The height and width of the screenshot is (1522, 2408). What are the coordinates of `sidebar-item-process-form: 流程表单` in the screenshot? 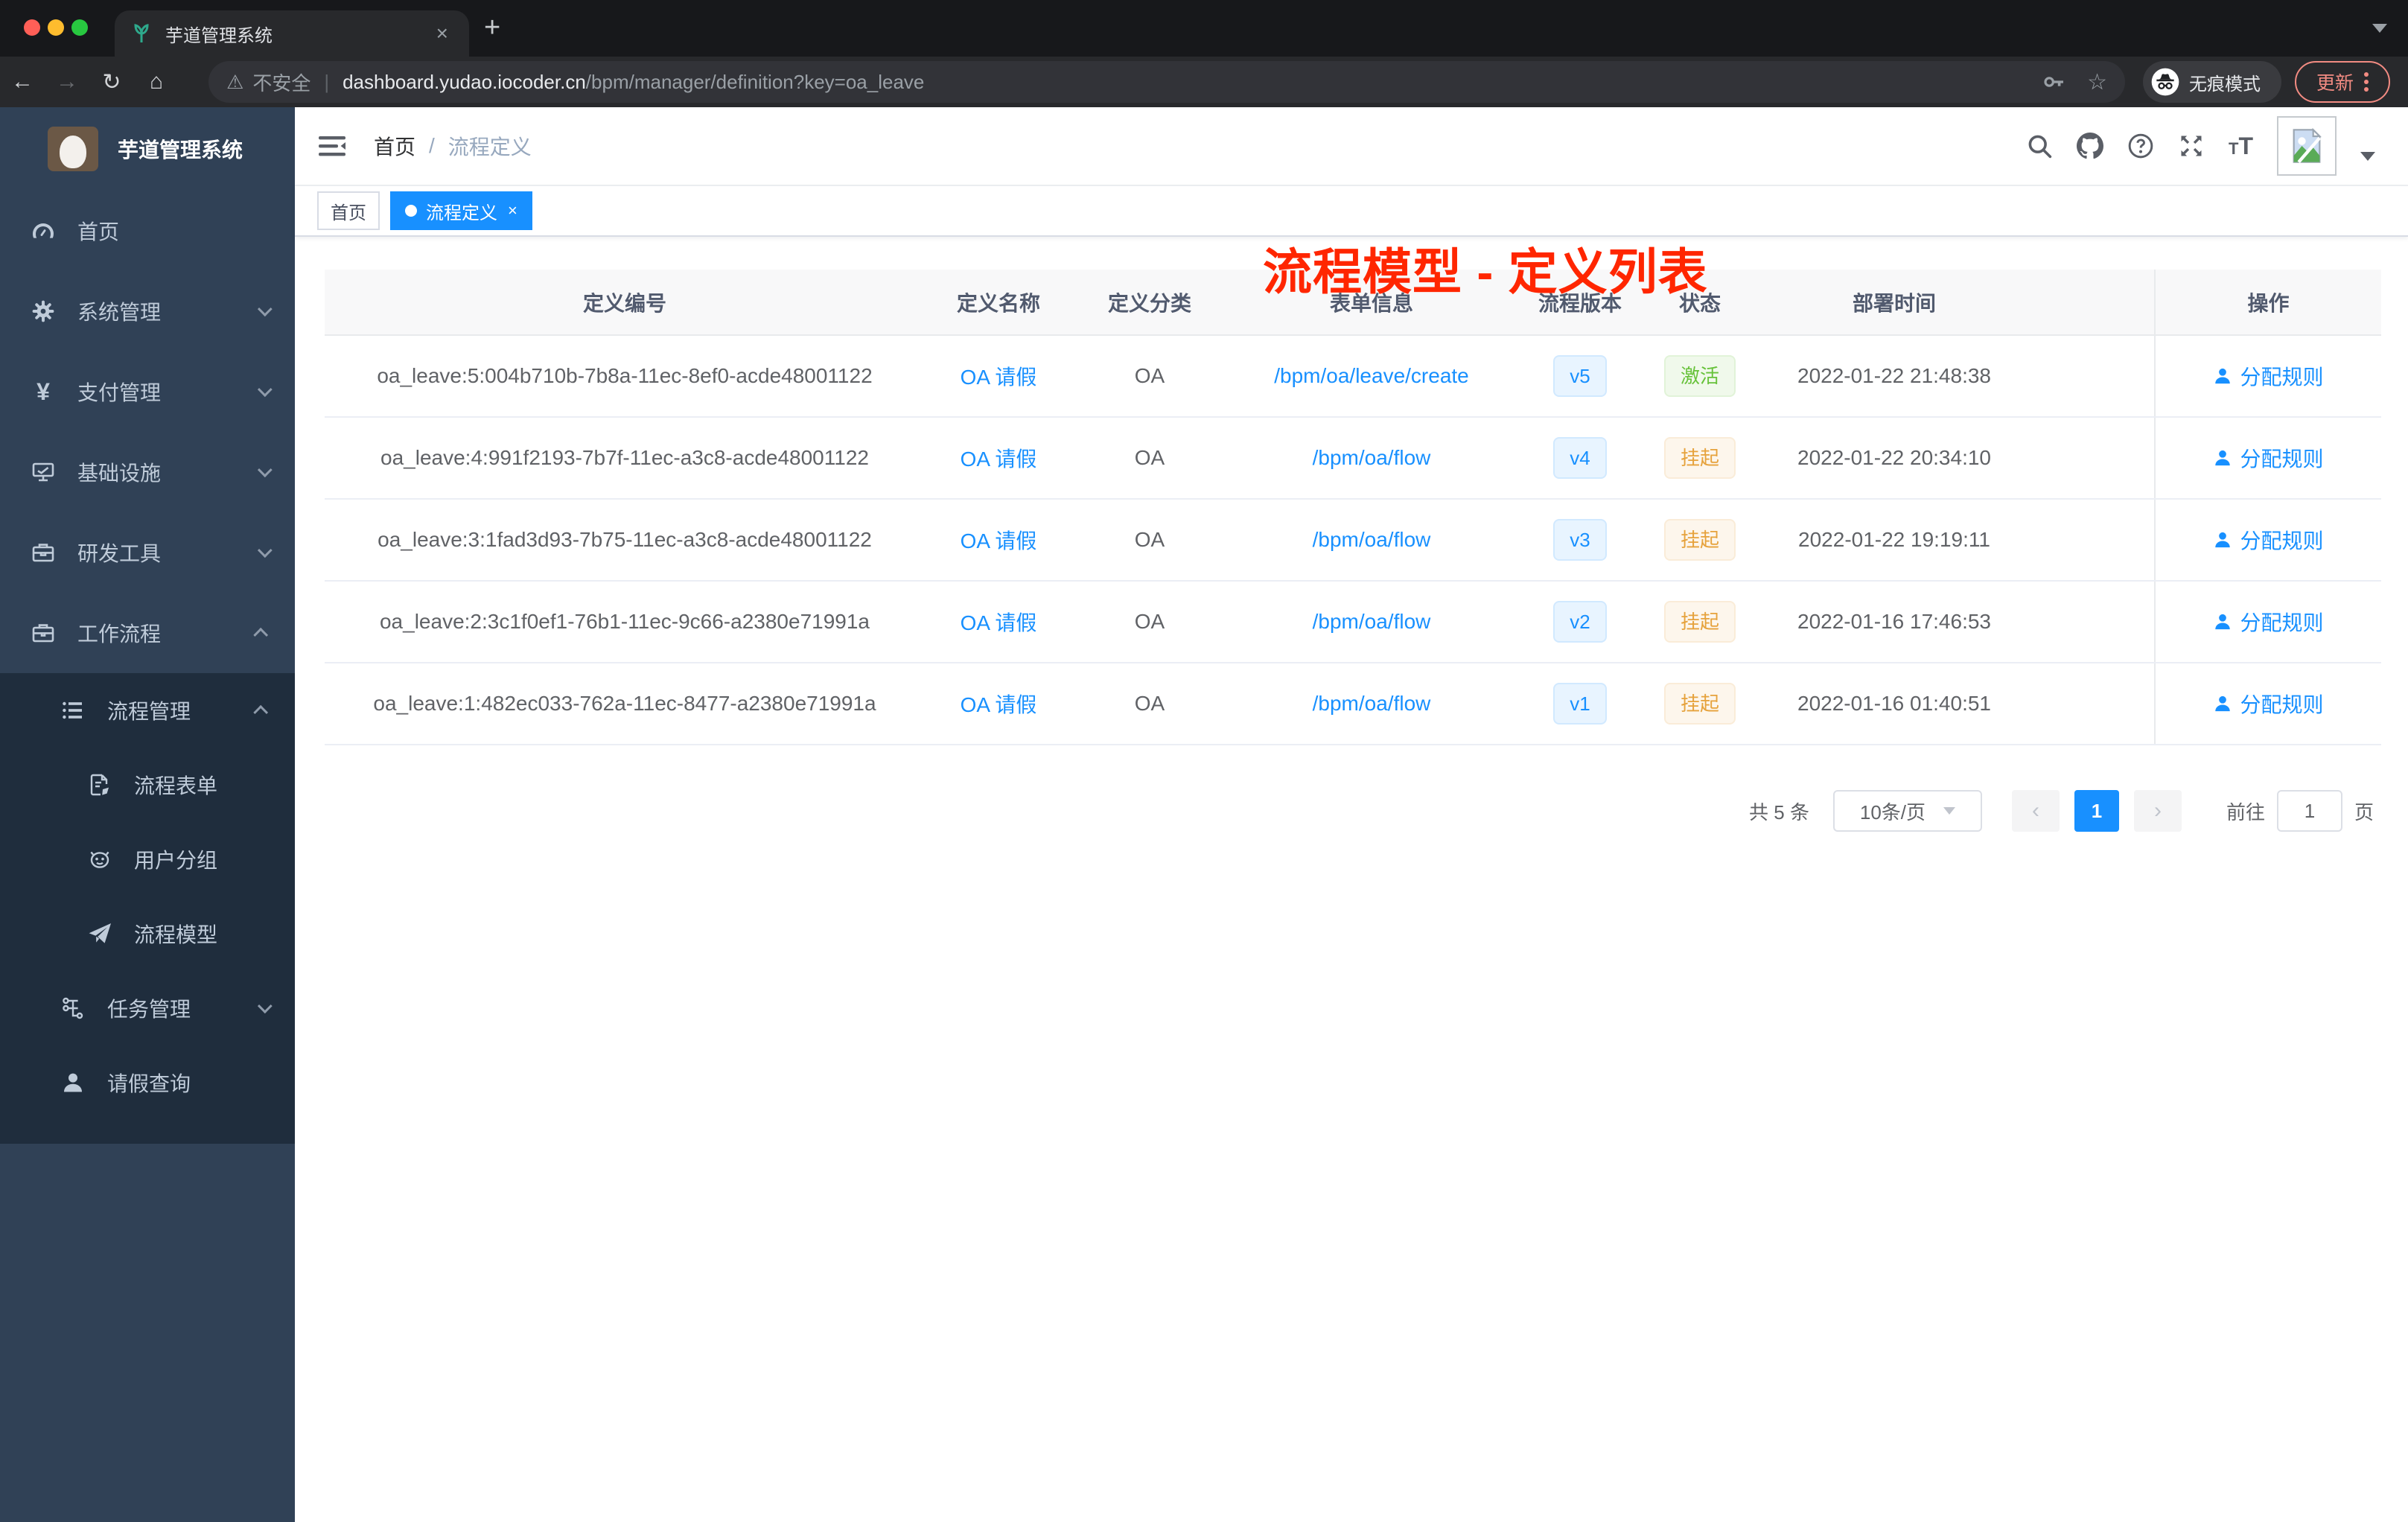 It's located at (147, 785).